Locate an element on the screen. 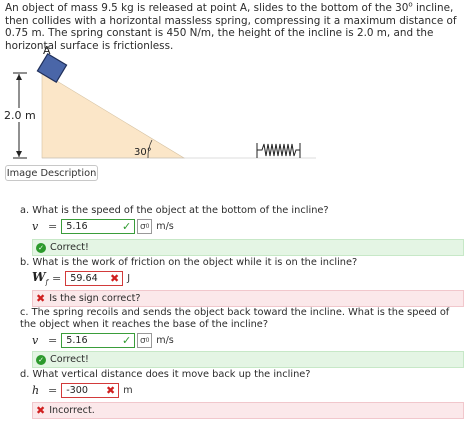 This screenshot has height=426, width=474. height-input-d: -300 ✖ is located at coordinates (90, 390).